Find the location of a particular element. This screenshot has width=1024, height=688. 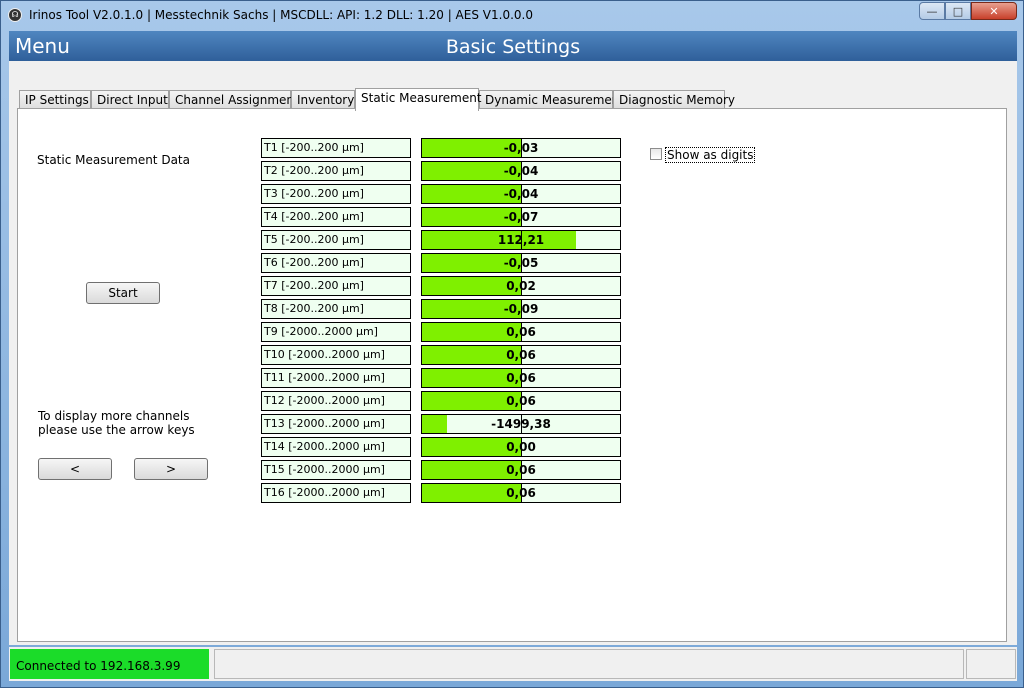

app-icon: ☊ is located at coordinates (15, 15).